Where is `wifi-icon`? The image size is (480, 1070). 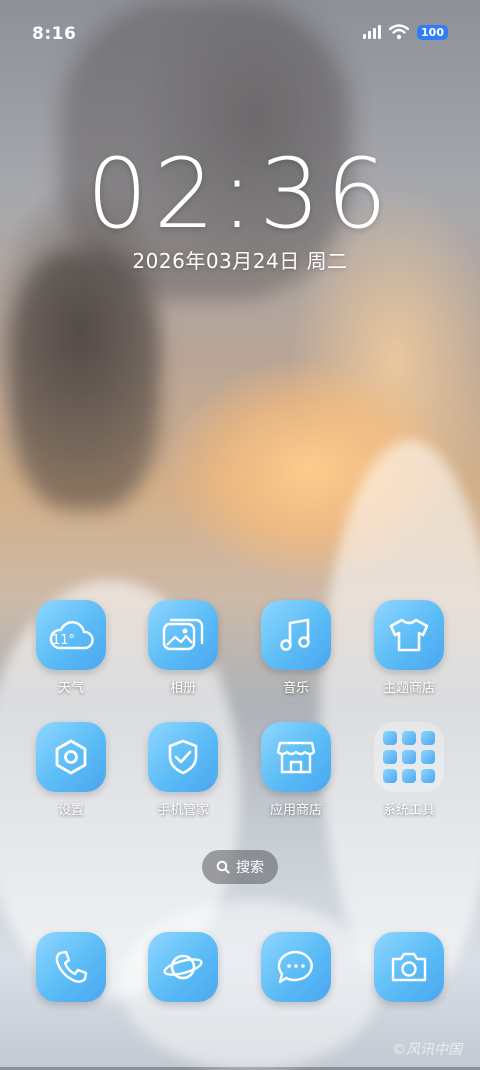 wifi-icon is located at coordinates (399, 32).